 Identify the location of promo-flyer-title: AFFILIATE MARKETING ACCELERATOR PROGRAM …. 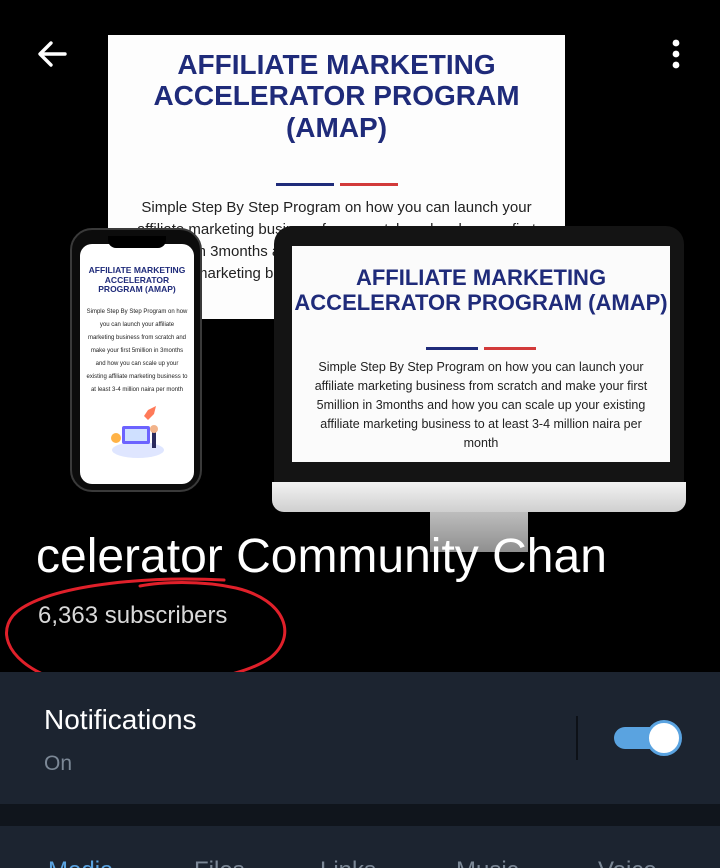
(336, 96).